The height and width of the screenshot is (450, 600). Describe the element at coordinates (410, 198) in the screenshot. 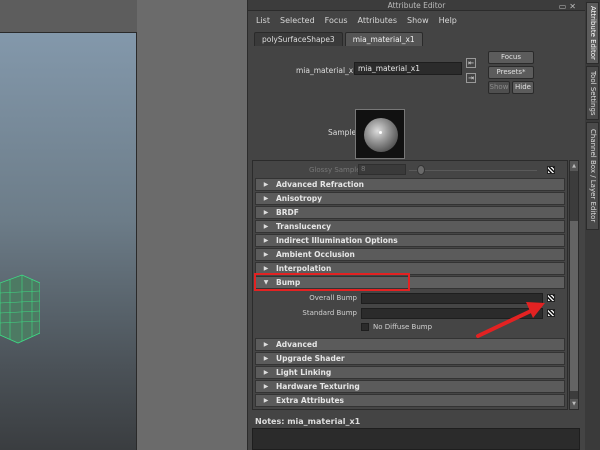

I see `section-anisotropy: ▶ Anisotropy` at that location.